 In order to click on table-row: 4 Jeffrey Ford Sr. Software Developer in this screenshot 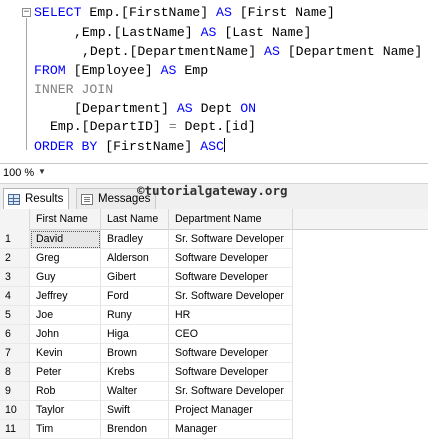, I will do `click(214, 296)`.